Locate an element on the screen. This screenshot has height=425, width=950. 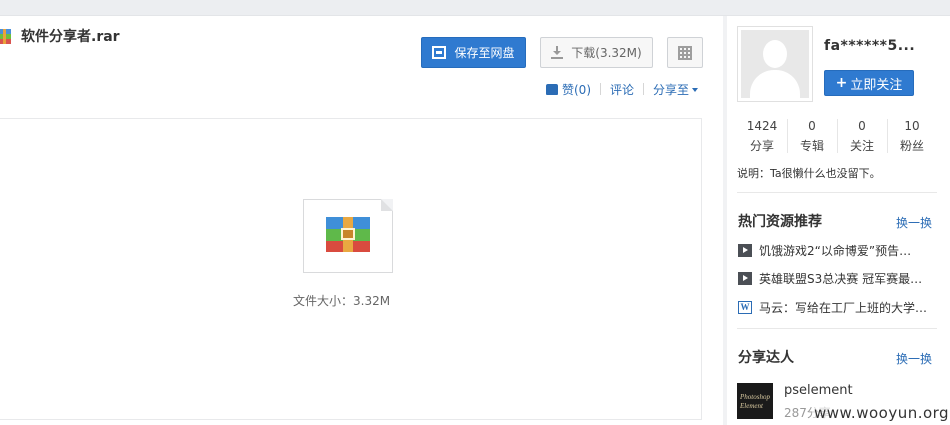
top-bar is located at coordinates (475, 8).